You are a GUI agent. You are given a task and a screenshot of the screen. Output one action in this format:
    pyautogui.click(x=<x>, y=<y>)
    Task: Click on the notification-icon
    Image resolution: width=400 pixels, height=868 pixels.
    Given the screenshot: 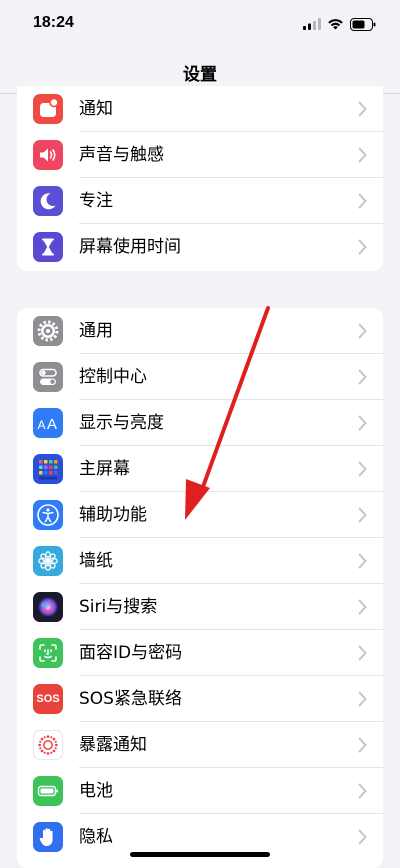 What is the action you would take?
    pyautogui.click(x=48, y=109)
    